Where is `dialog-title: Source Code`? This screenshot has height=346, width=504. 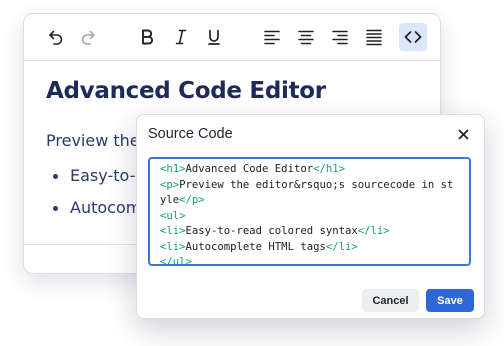
dialog-title: Source Code is located at coordinates (190, 134).